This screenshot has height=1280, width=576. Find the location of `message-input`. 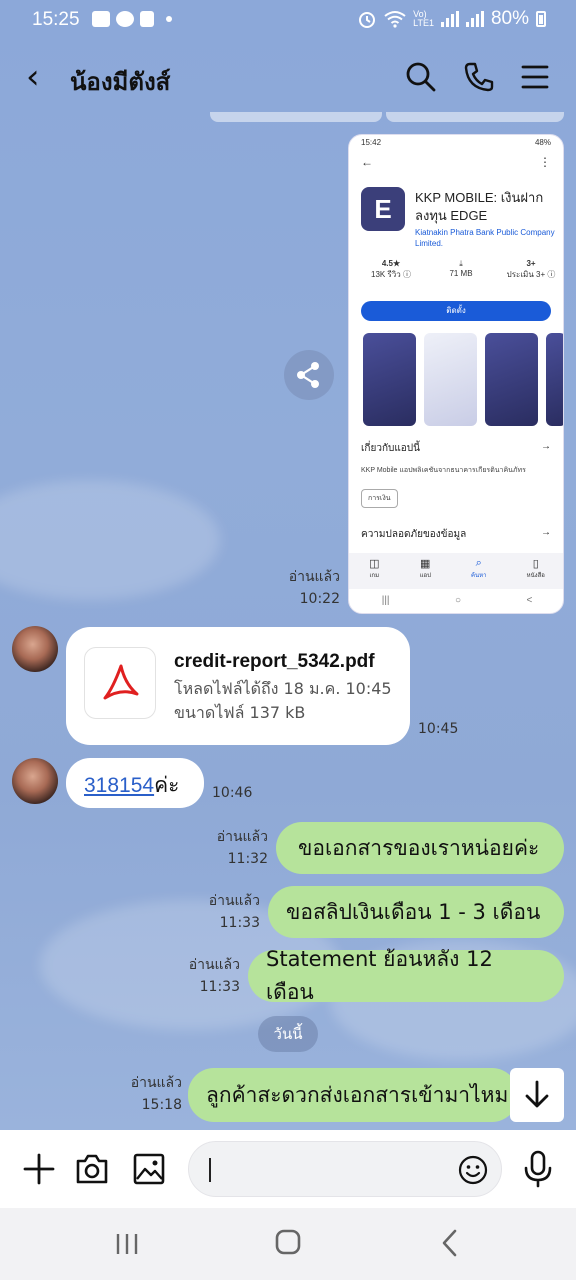

message-input is located at coordinates (345, 1169).